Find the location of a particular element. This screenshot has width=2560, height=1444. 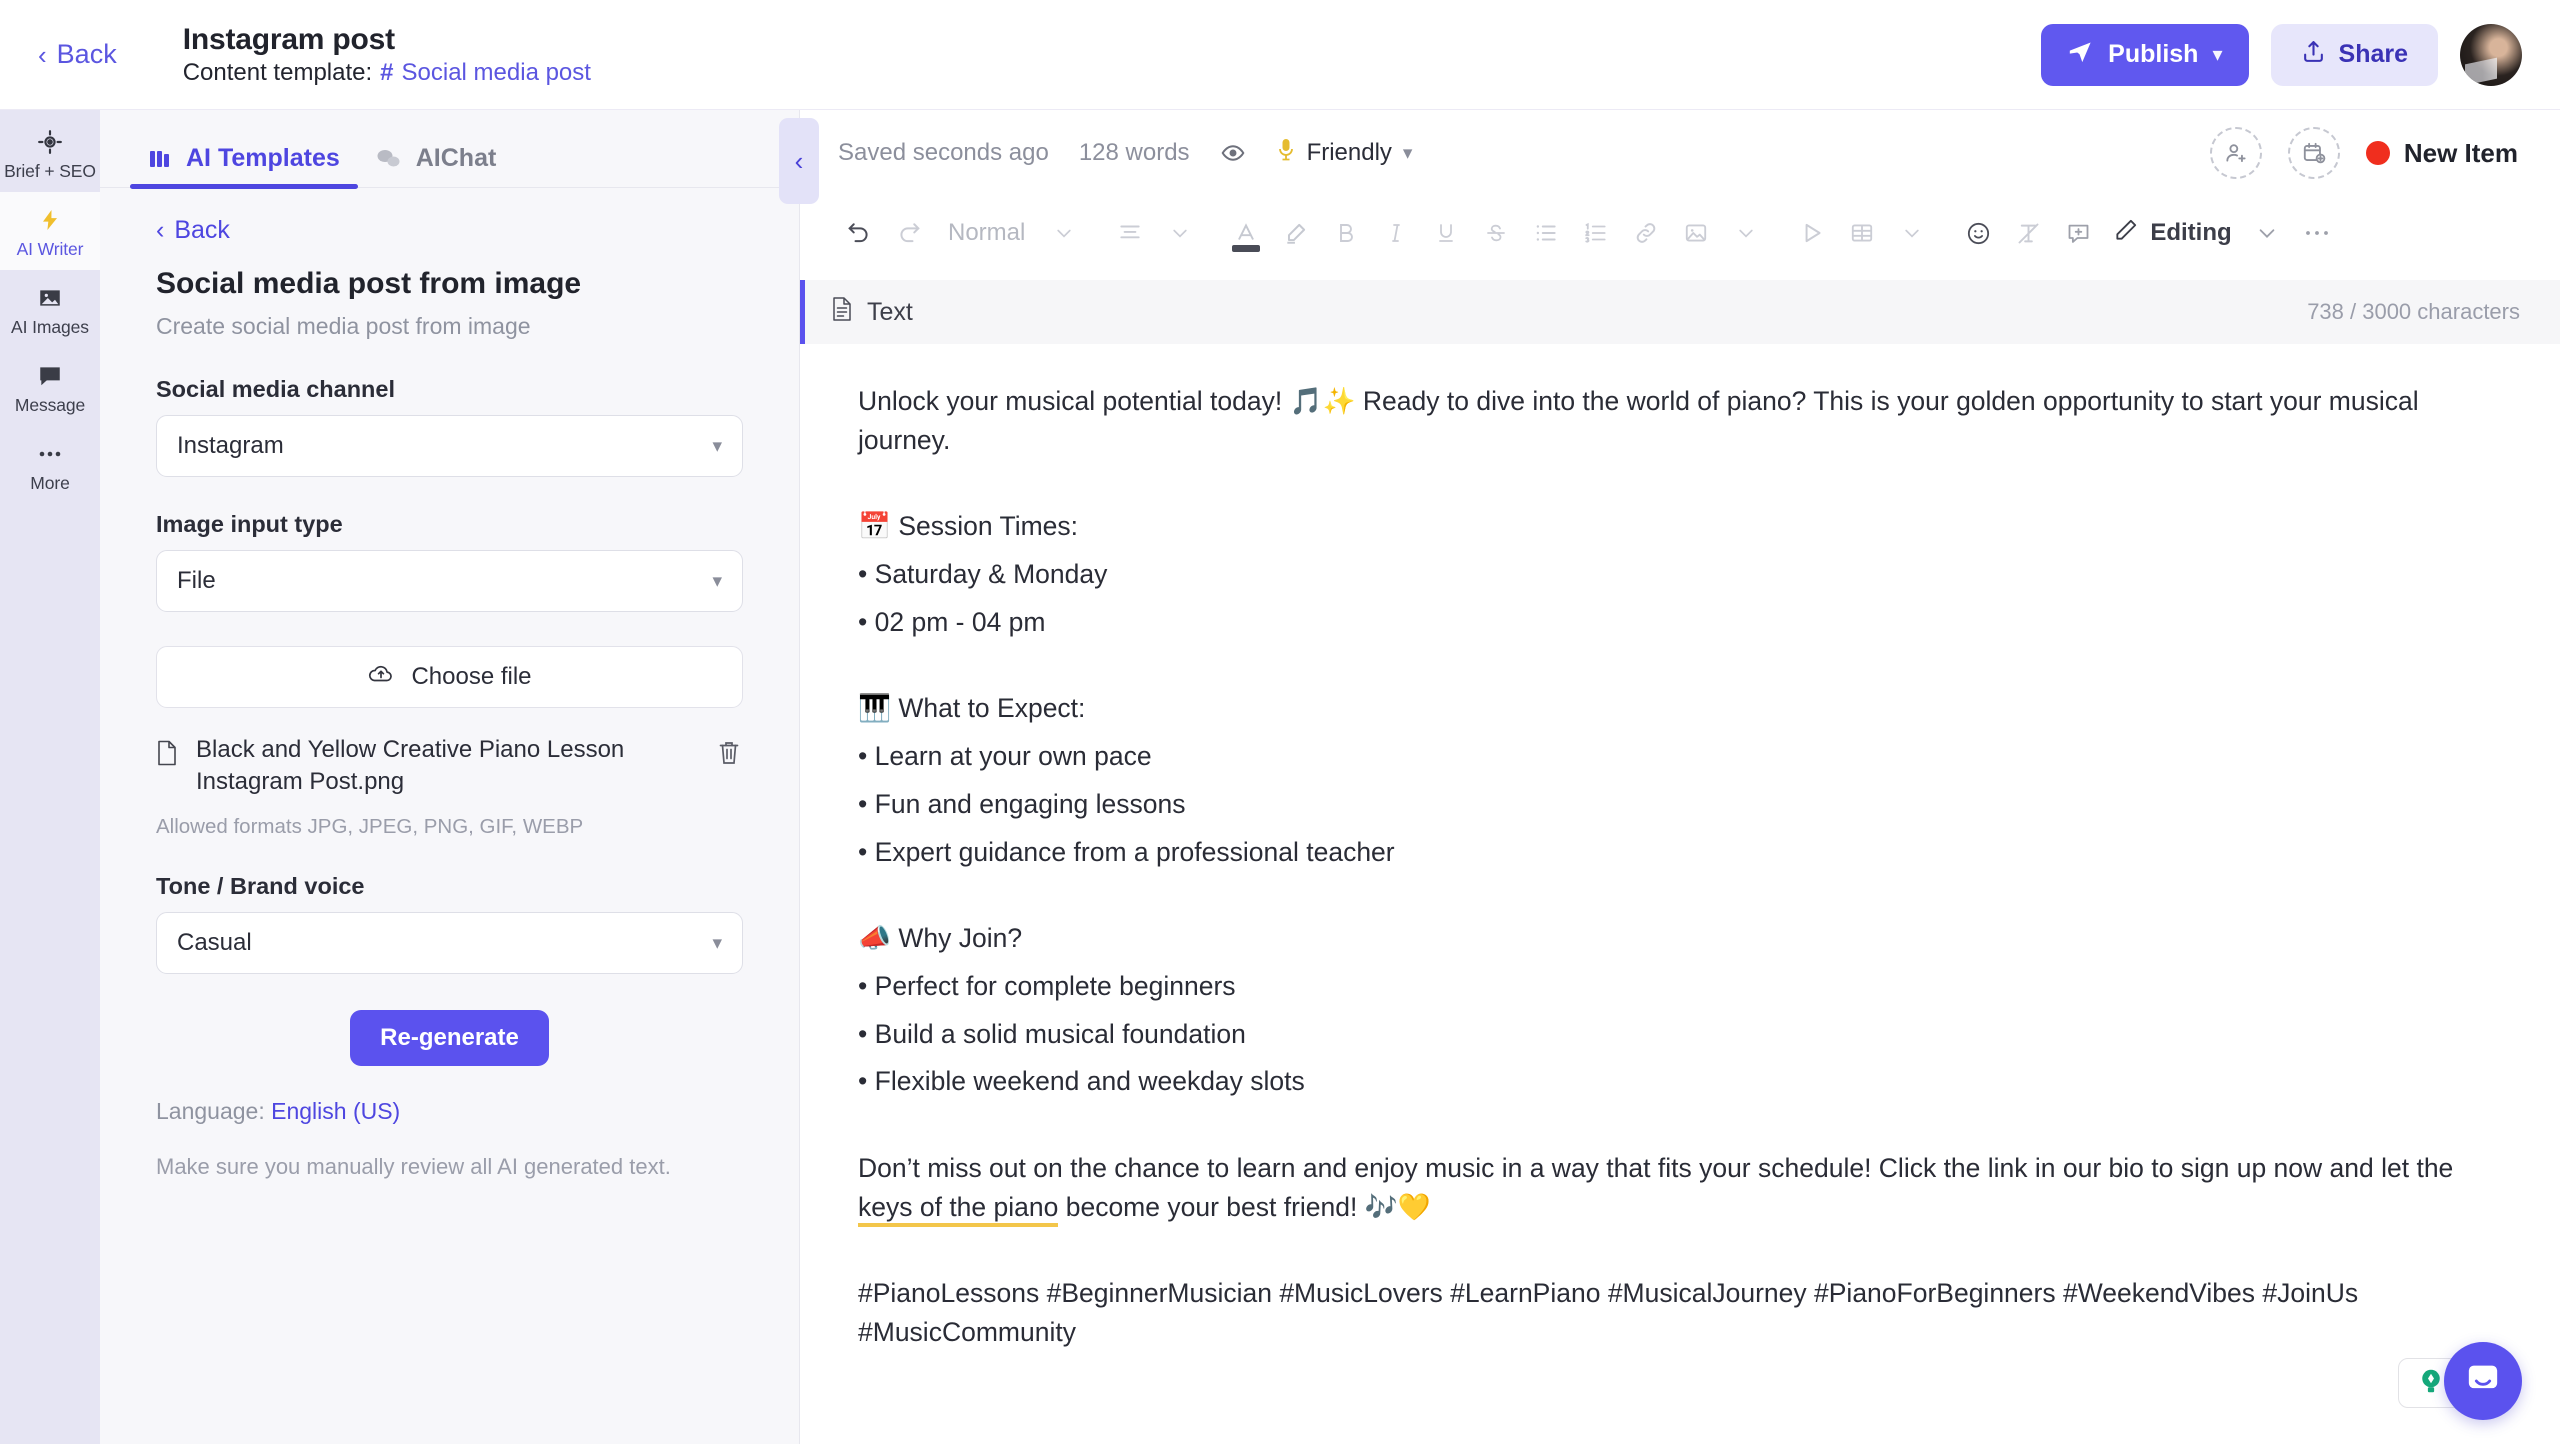

italic-icon is located at coordinates (1396, 233).